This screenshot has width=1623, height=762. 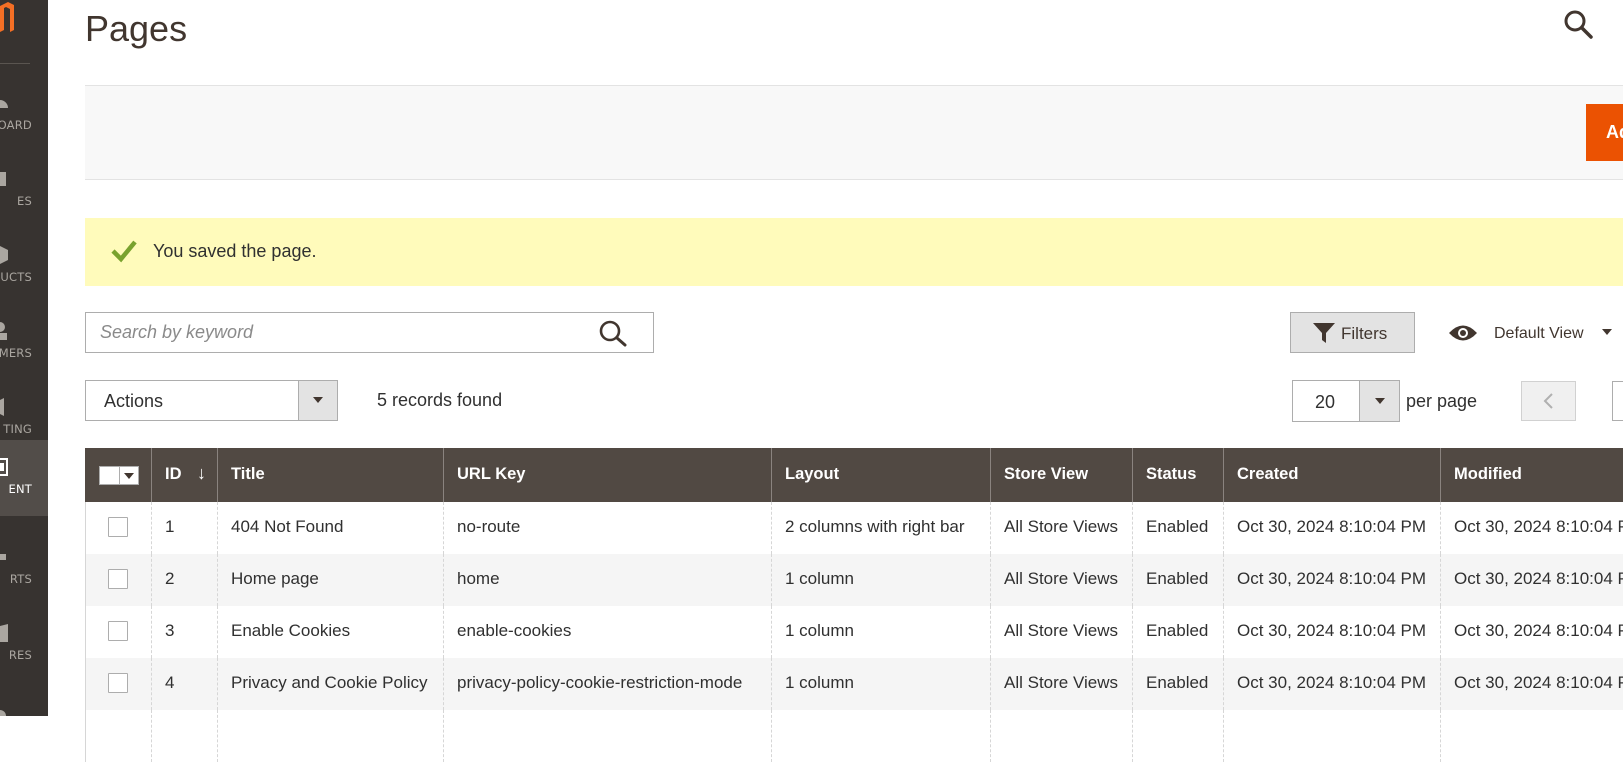 What do you see at coordinates (1177, 736) in the screenshot?
I see `status-cell` at bounding box center [1177, 736].